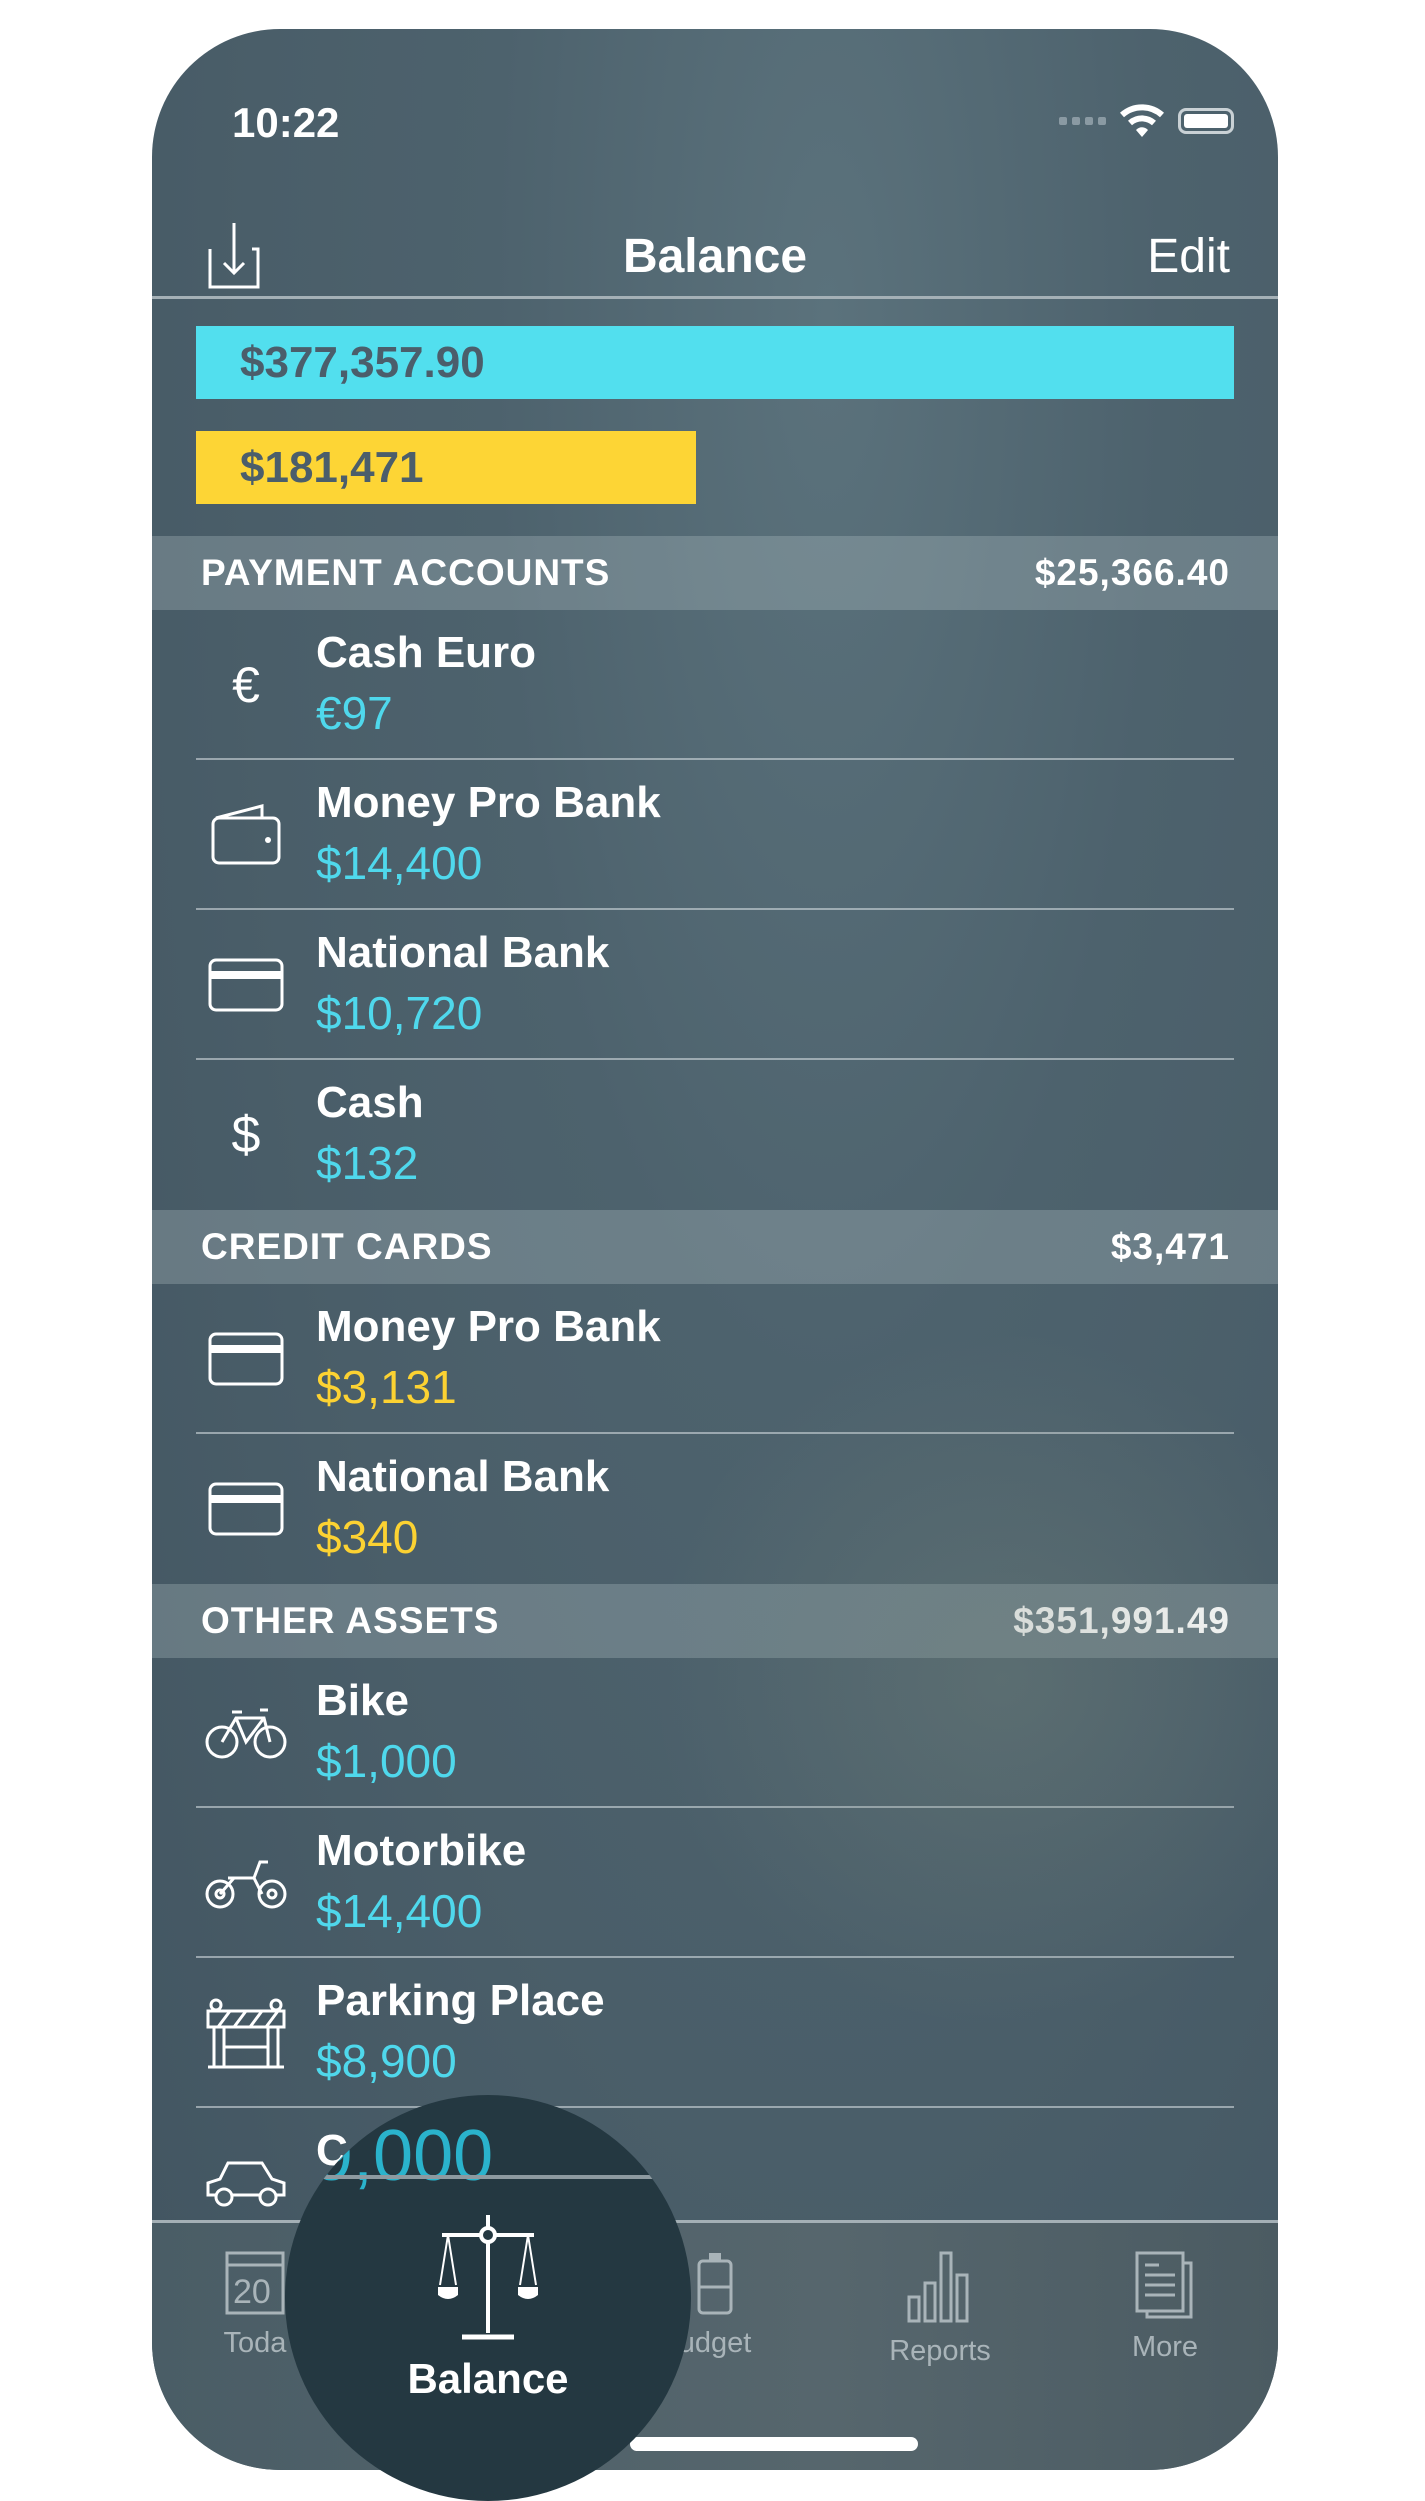  I want to click on tab-reports: Reports, so click(940, 2309).